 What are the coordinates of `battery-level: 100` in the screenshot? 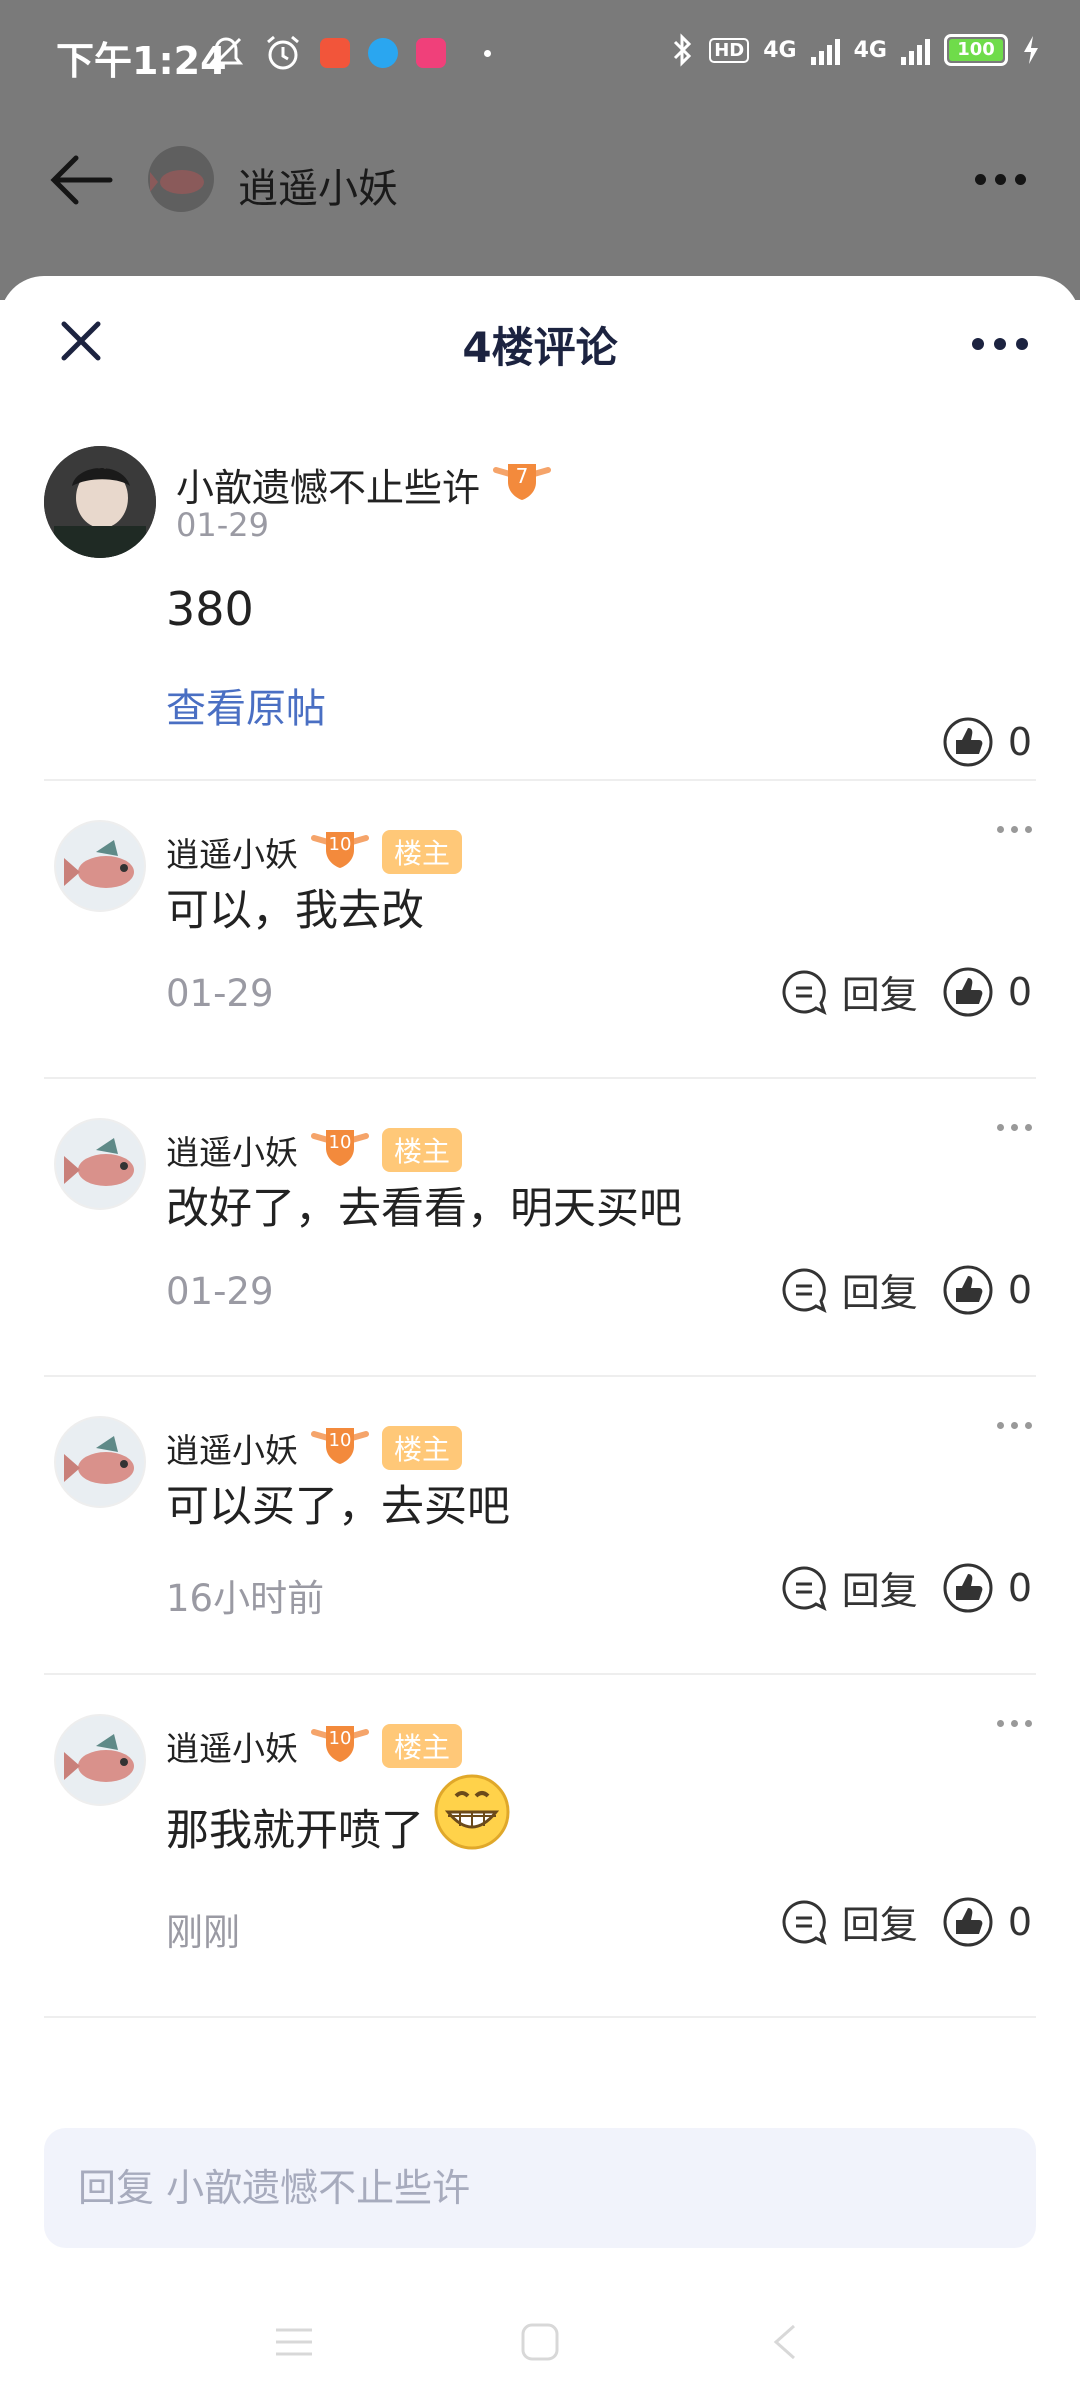 It's located at (976, 50).